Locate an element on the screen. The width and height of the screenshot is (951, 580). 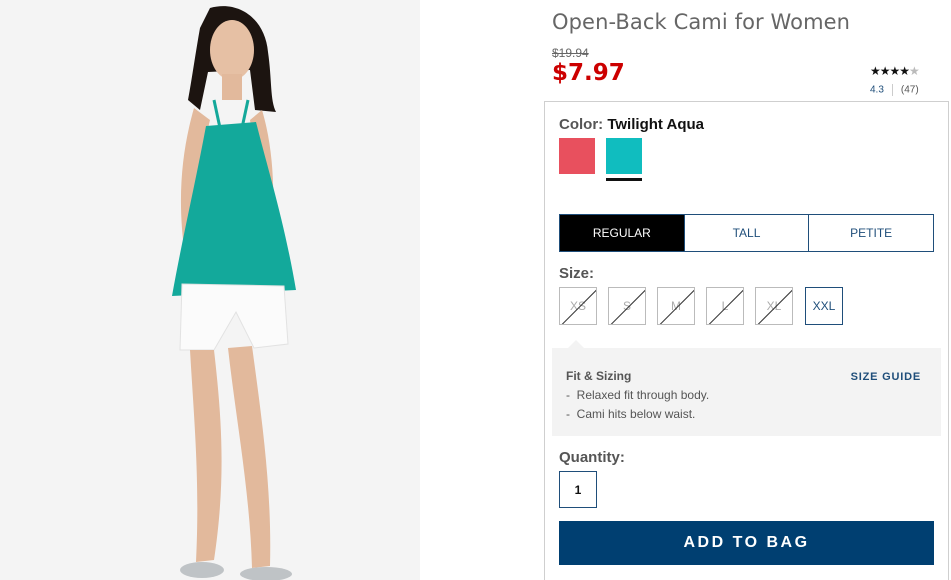
size-m-button: M is located at coordinates (676, 306).